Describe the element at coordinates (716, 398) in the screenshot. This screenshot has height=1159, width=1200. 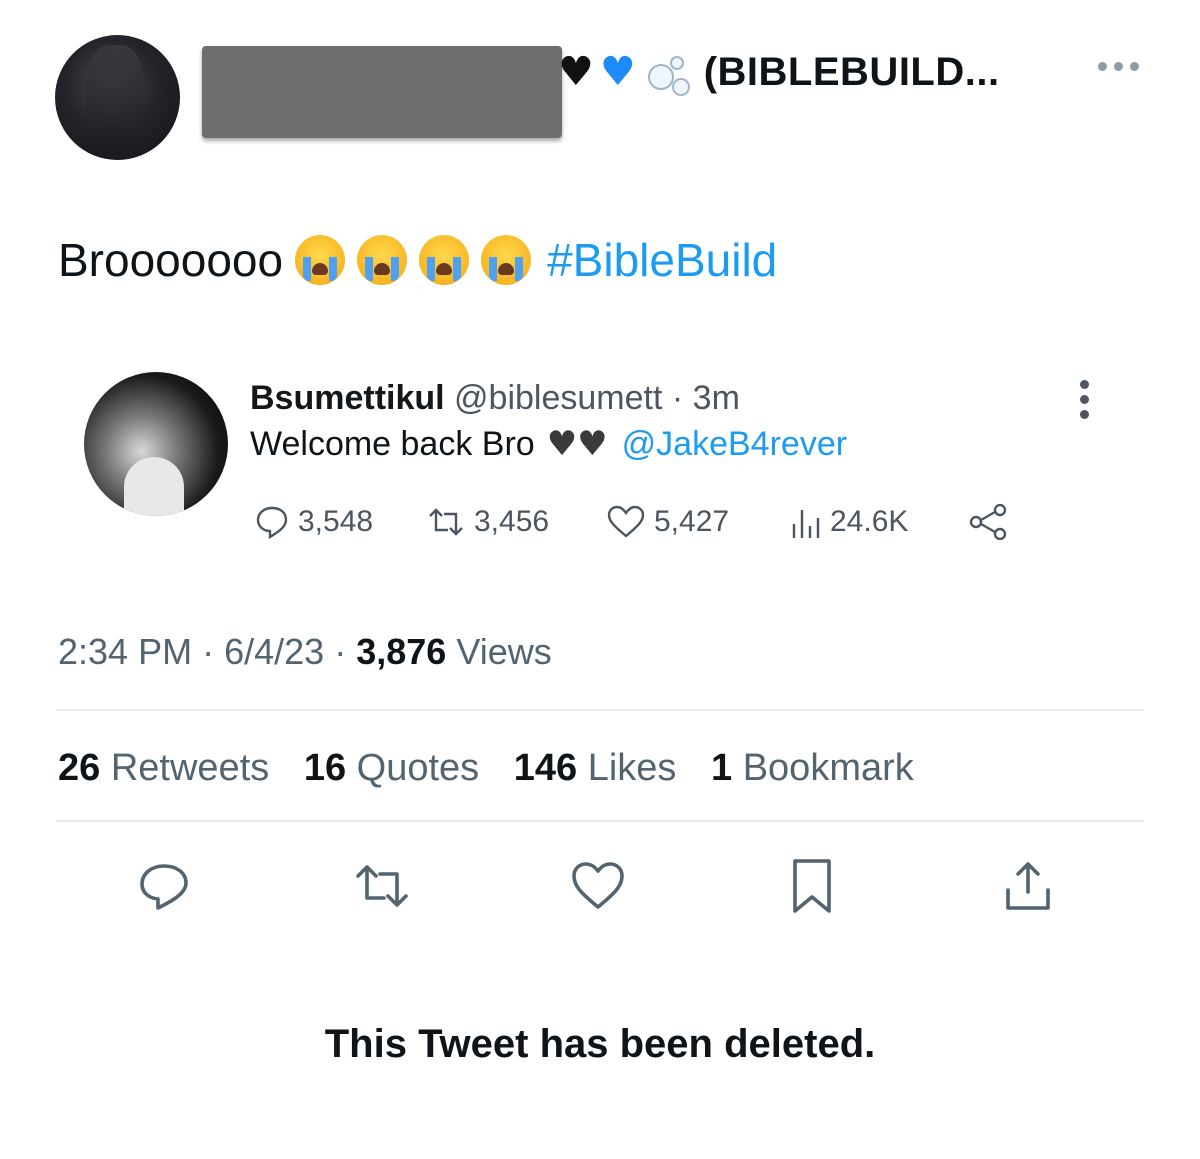
I see `quoted-time: 3m` at that location.